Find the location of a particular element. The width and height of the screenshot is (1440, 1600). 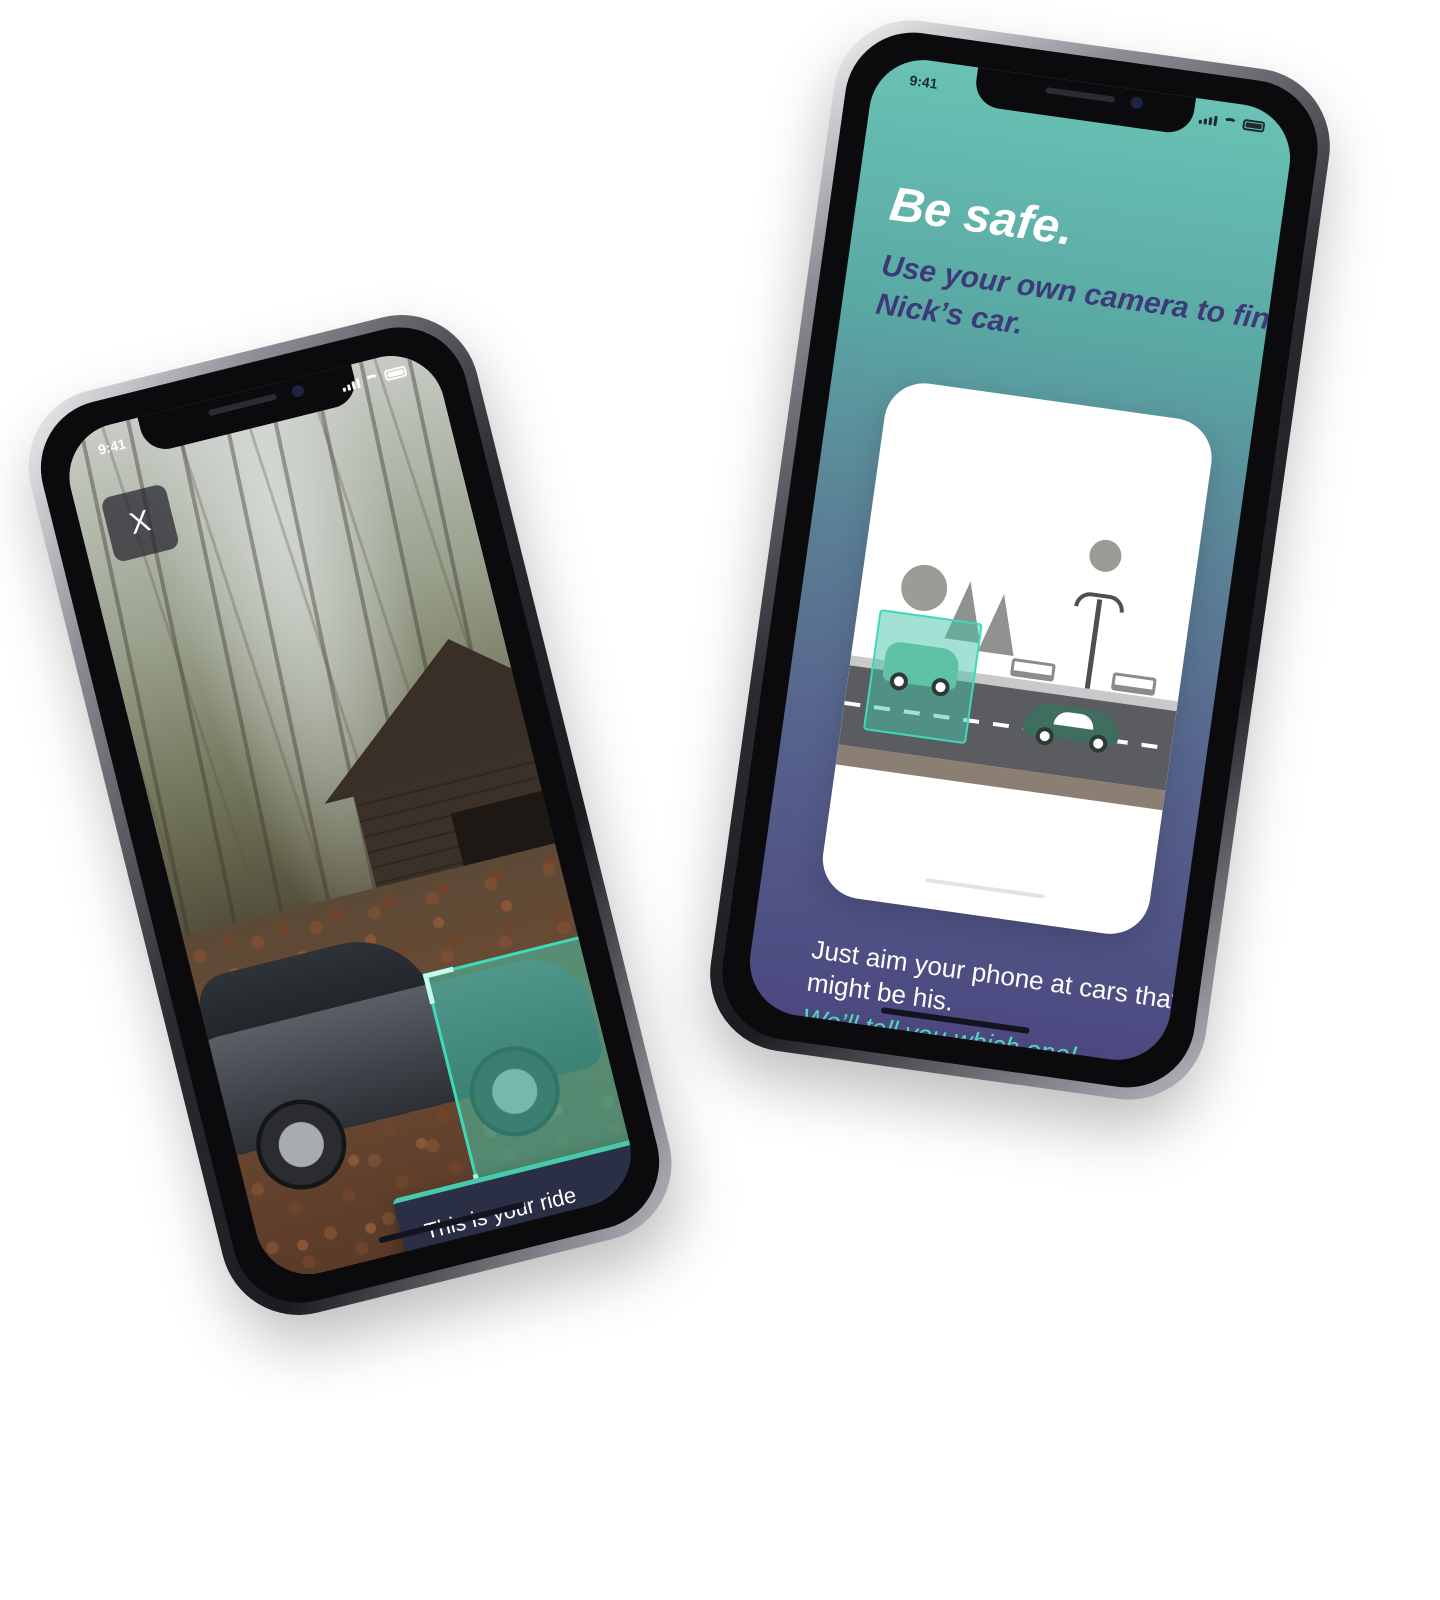

illustration-card is located at coordinates (1017, 659).